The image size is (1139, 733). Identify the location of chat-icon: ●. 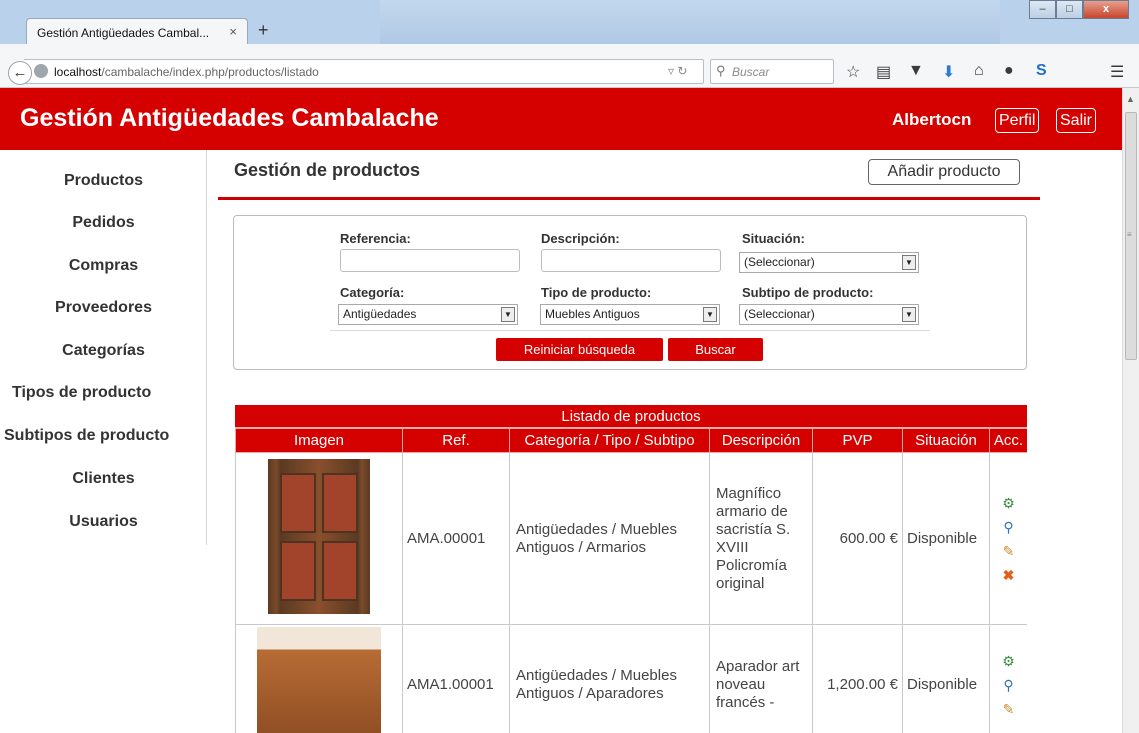
(1009, 71).